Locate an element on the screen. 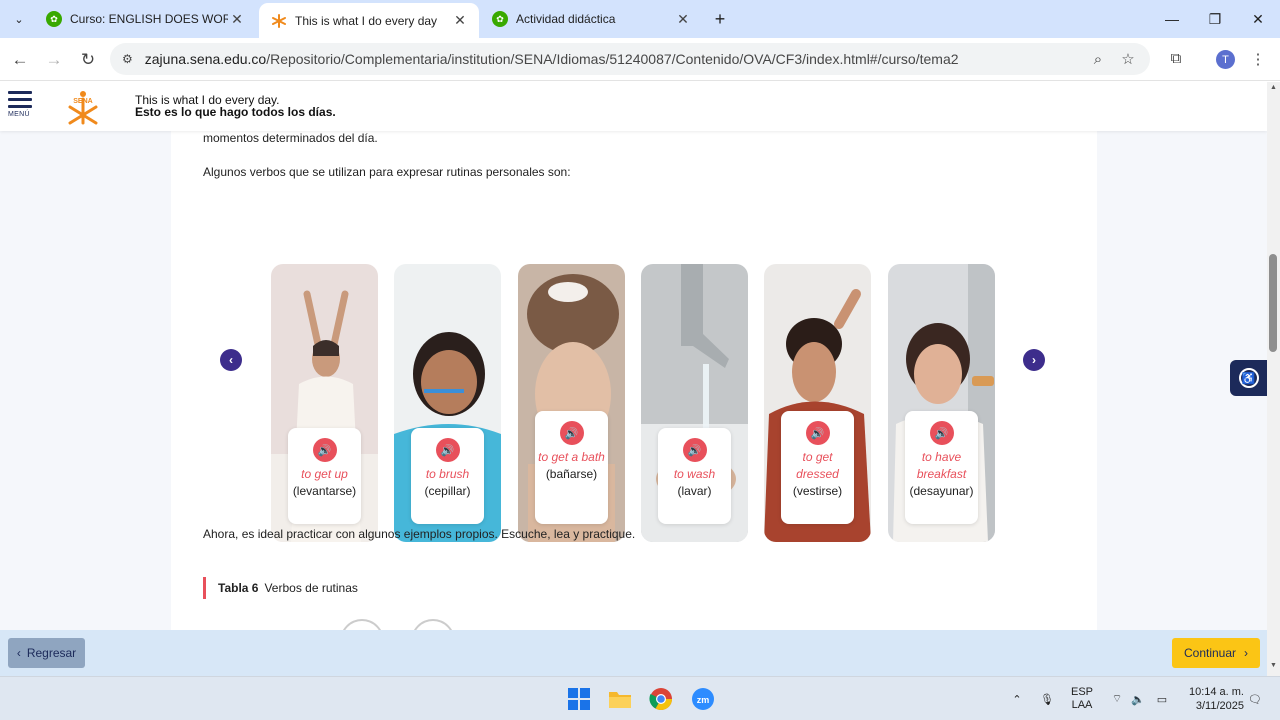 Image resolution: width=1280 pixels, height=720 pixels. arrow-left-icon: ← is located at coordinates (20, 59).